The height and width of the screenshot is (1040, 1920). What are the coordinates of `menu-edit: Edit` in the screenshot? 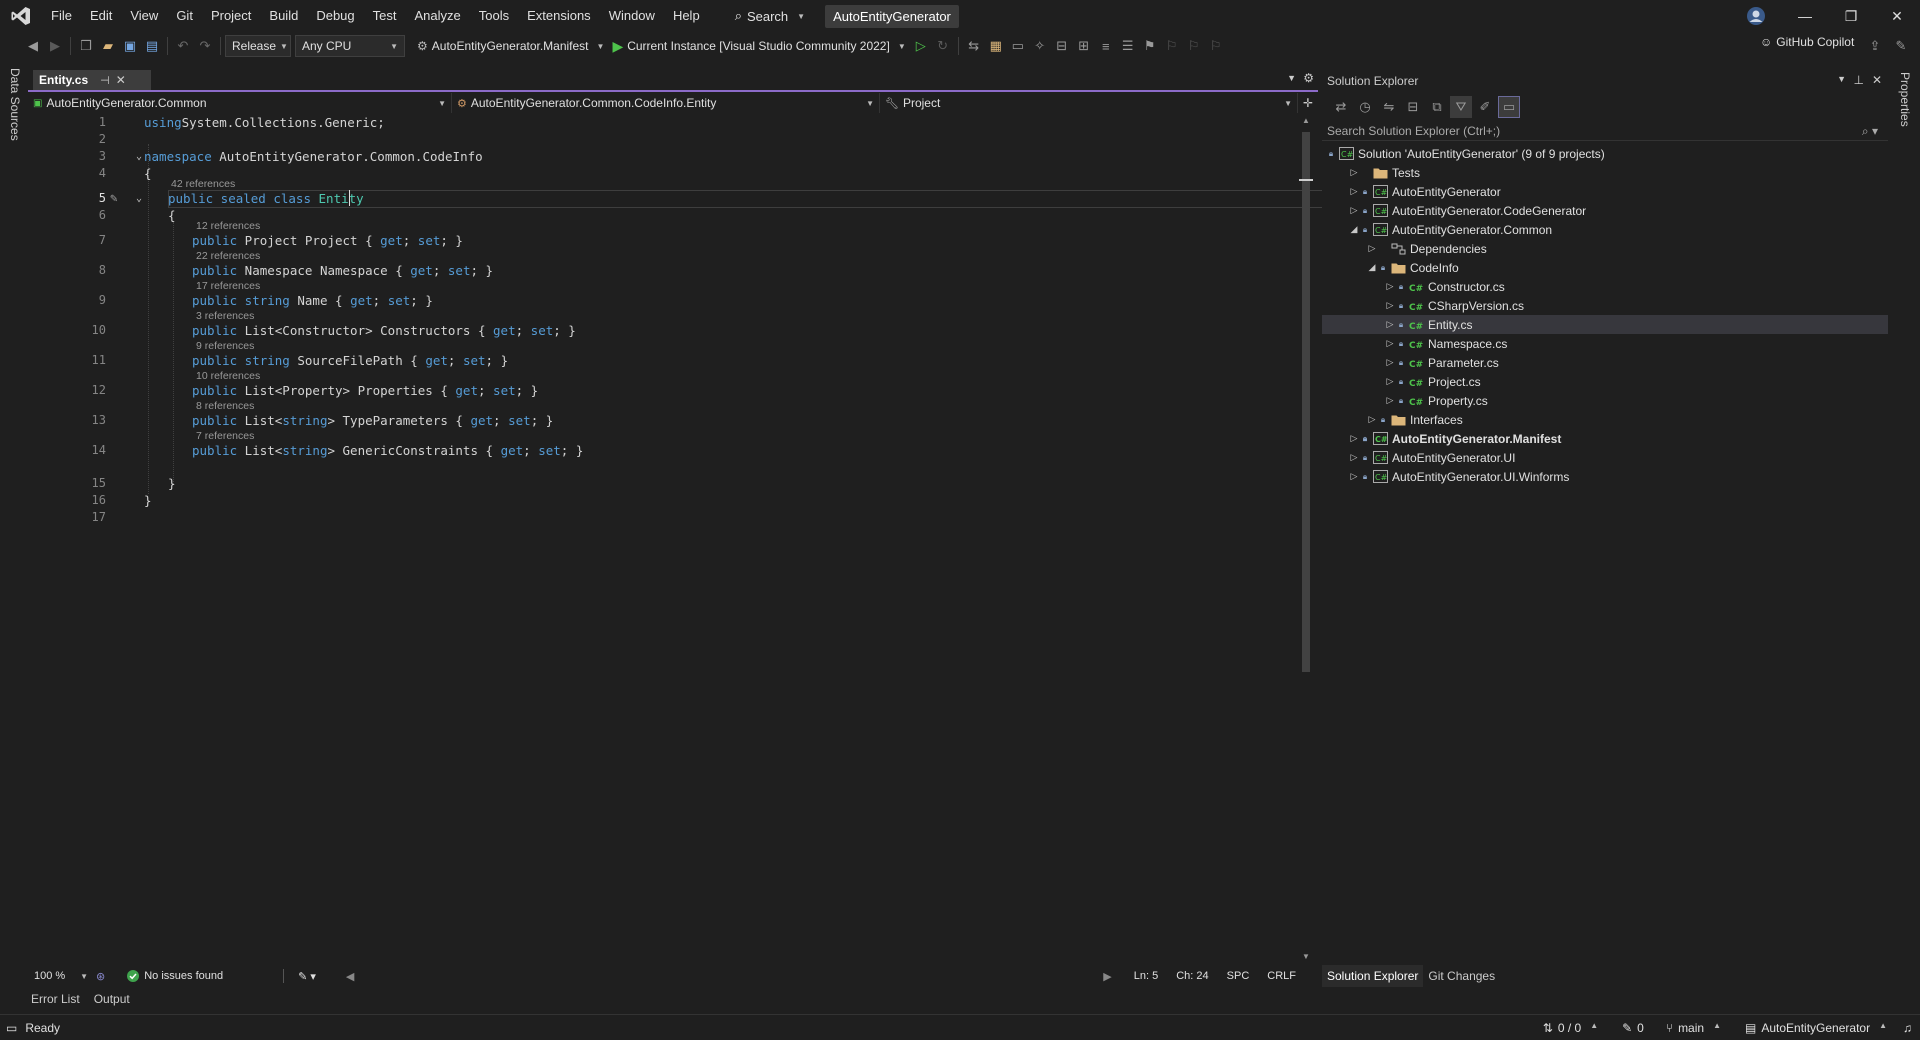 It's located at (101, 16).